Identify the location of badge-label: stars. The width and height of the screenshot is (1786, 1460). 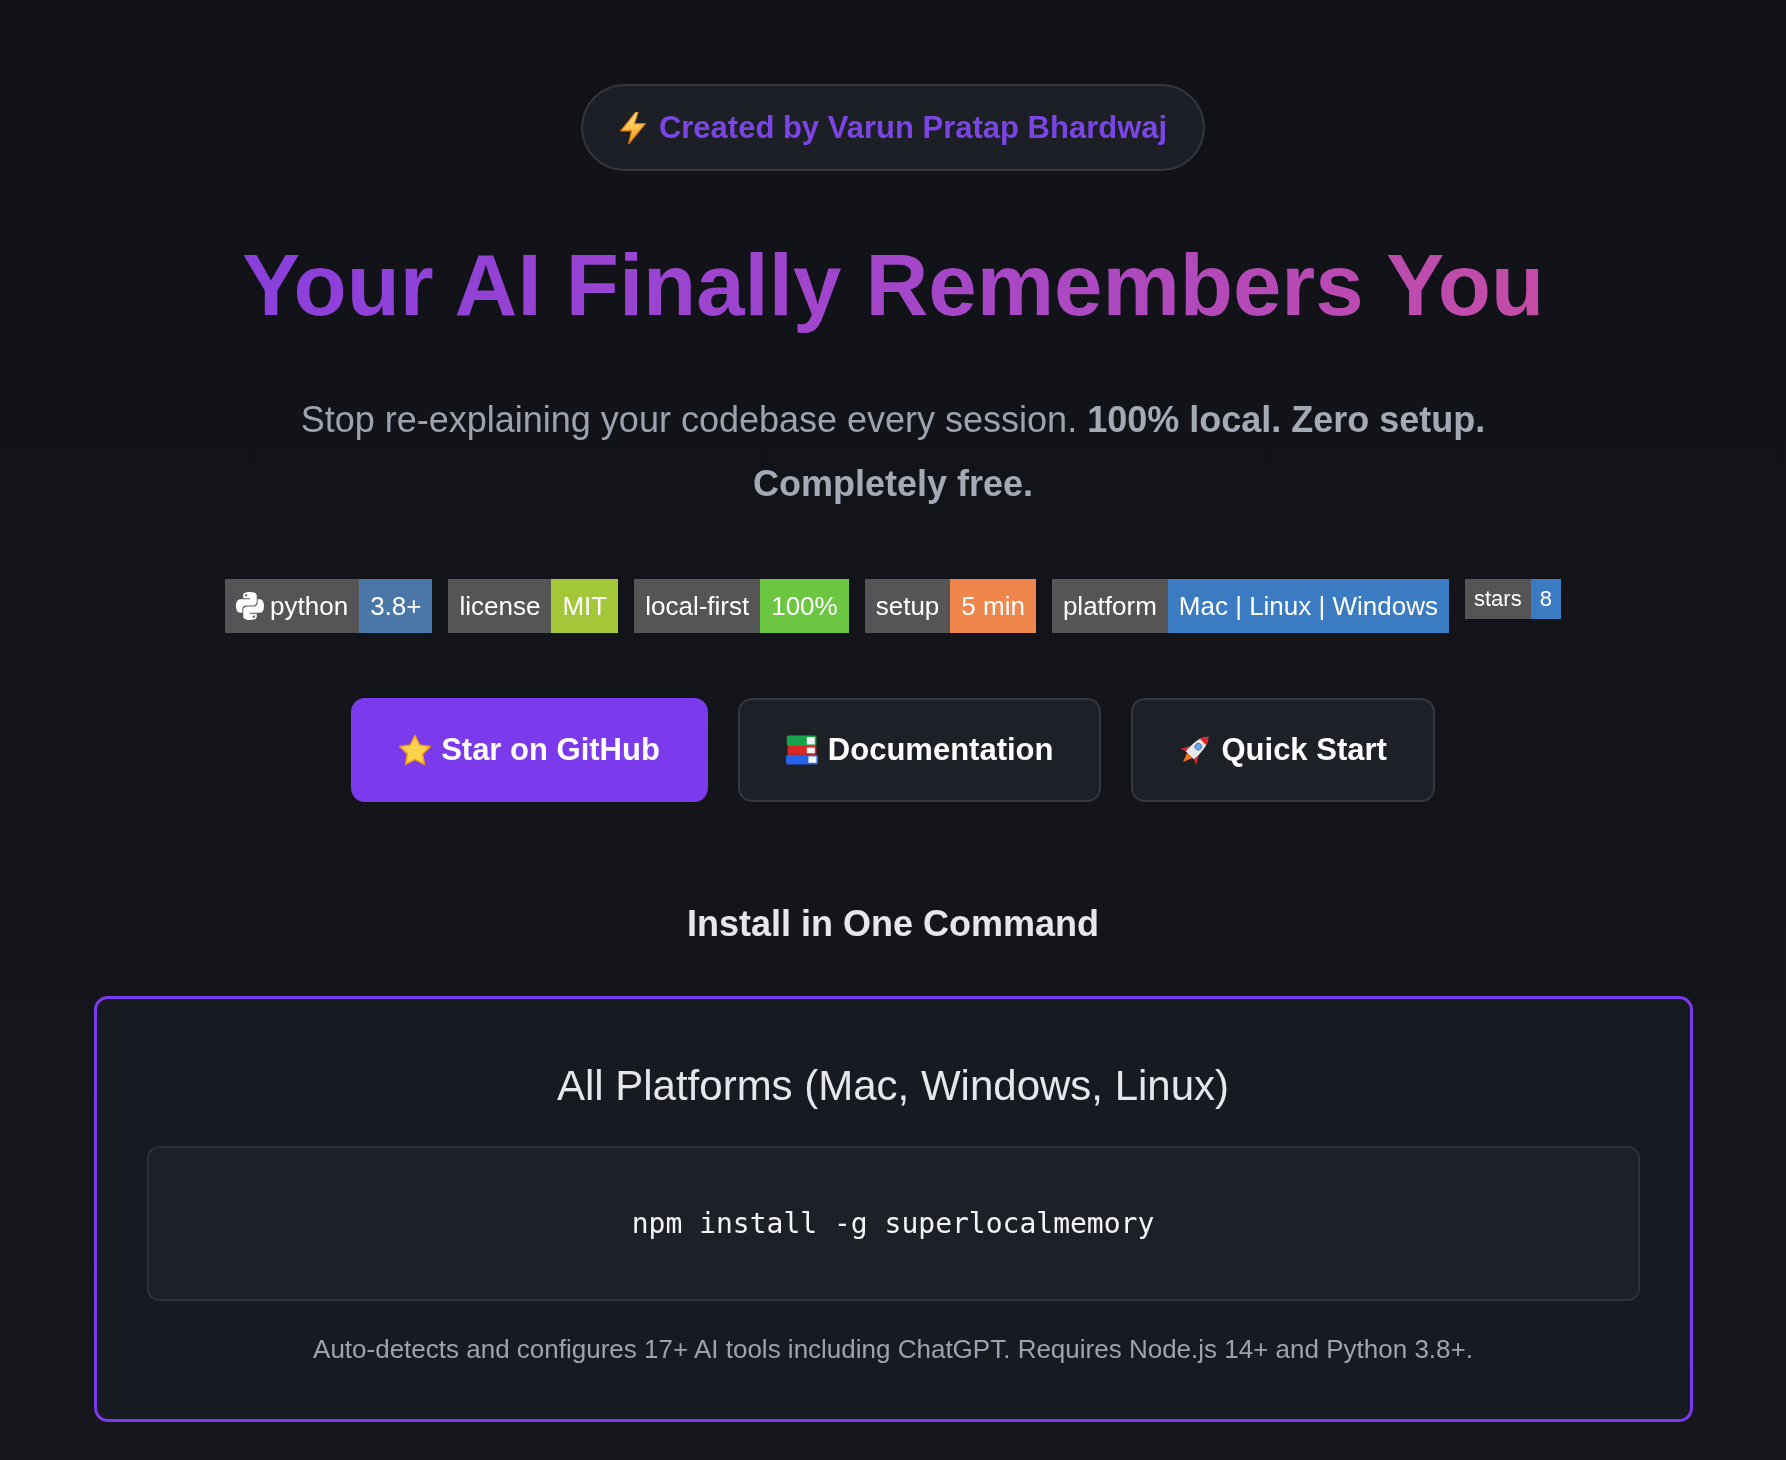
(1497, 599).